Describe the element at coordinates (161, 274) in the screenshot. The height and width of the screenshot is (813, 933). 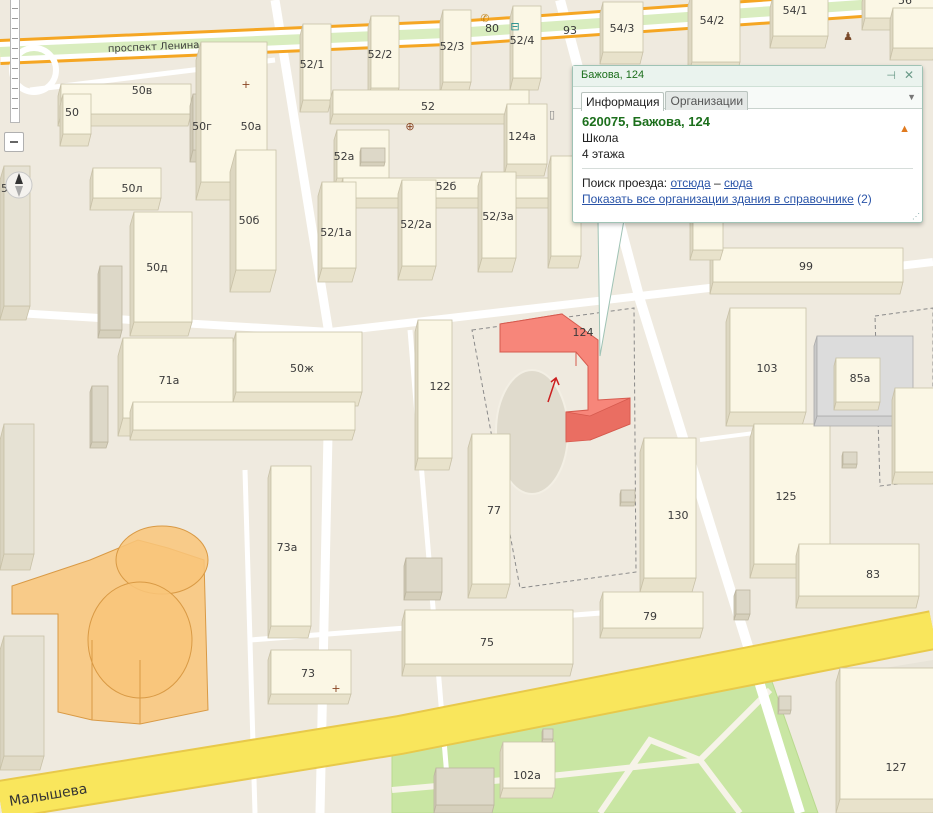
I see `building-50d` at that location.